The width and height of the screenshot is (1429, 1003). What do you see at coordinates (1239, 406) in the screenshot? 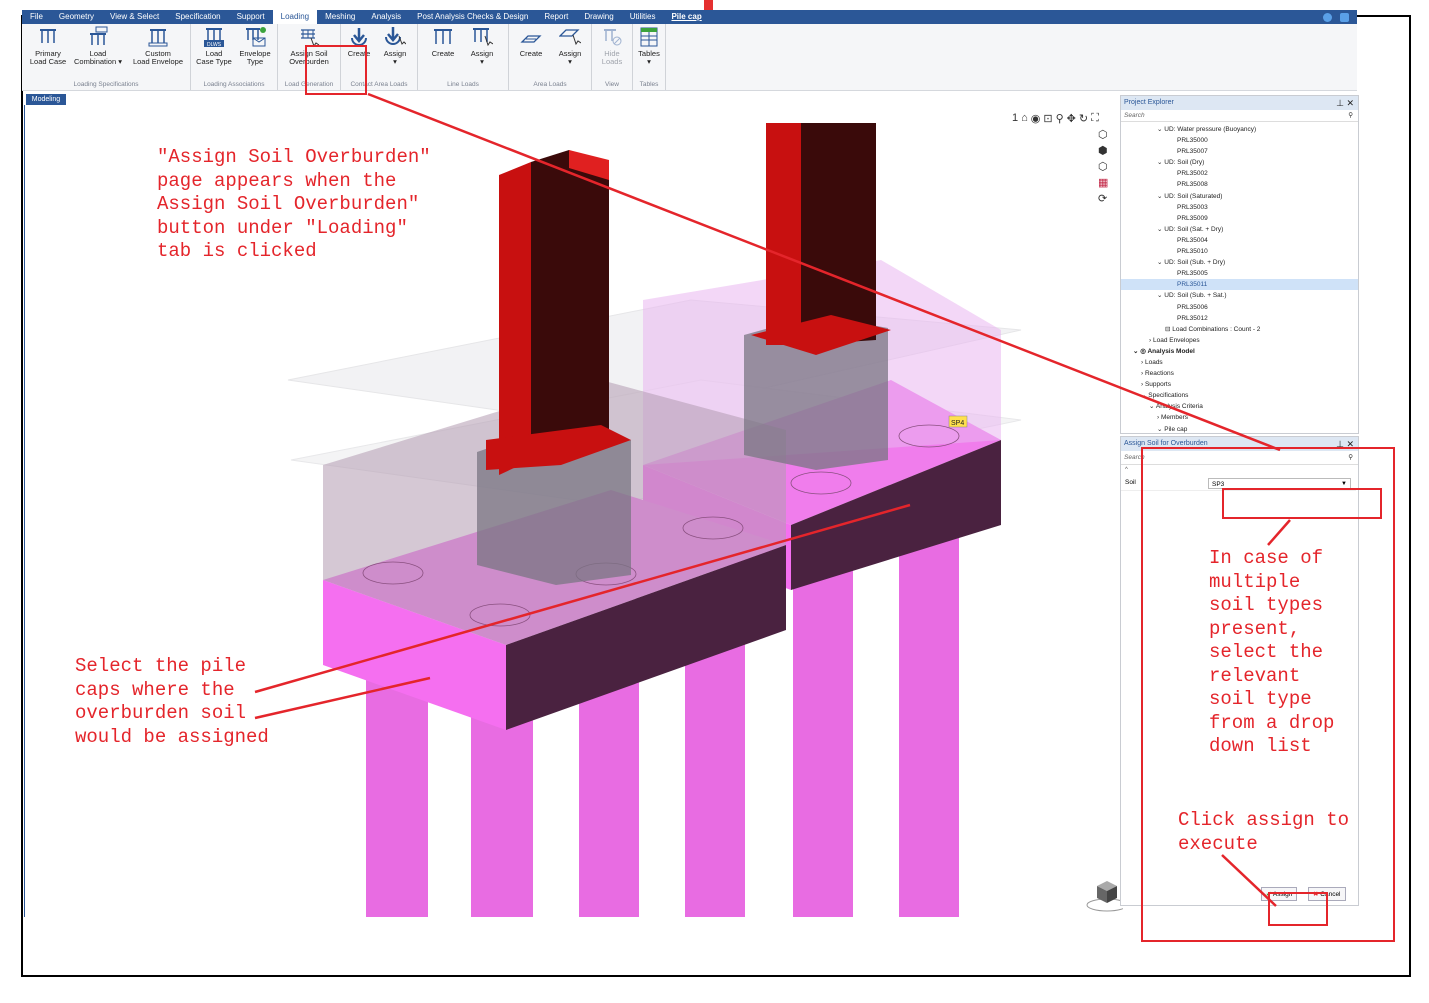
I see `tree-node: ⌄ Analysis Criteria` at bounding box center [1239, 406].